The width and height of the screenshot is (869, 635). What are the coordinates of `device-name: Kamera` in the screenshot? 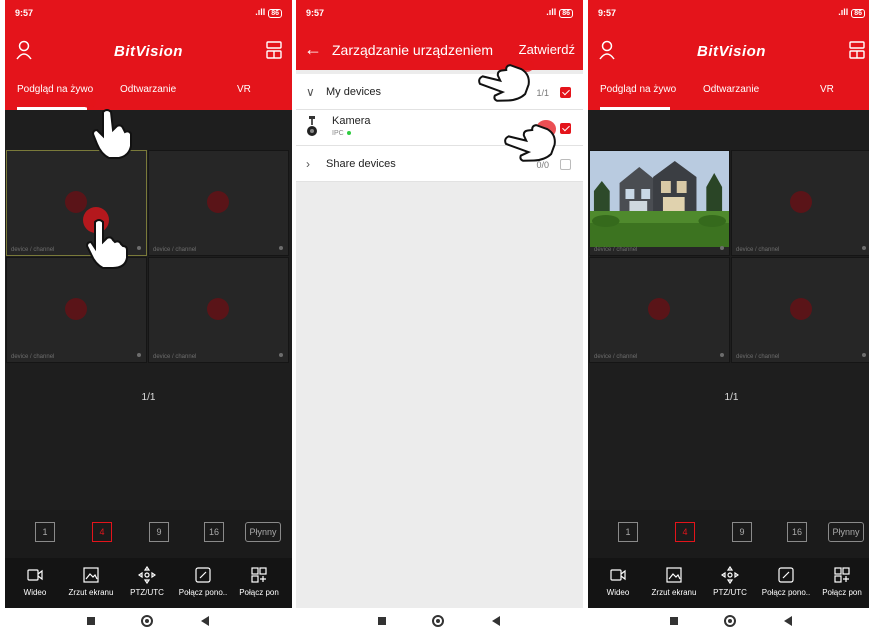 It's located at (351, 121).